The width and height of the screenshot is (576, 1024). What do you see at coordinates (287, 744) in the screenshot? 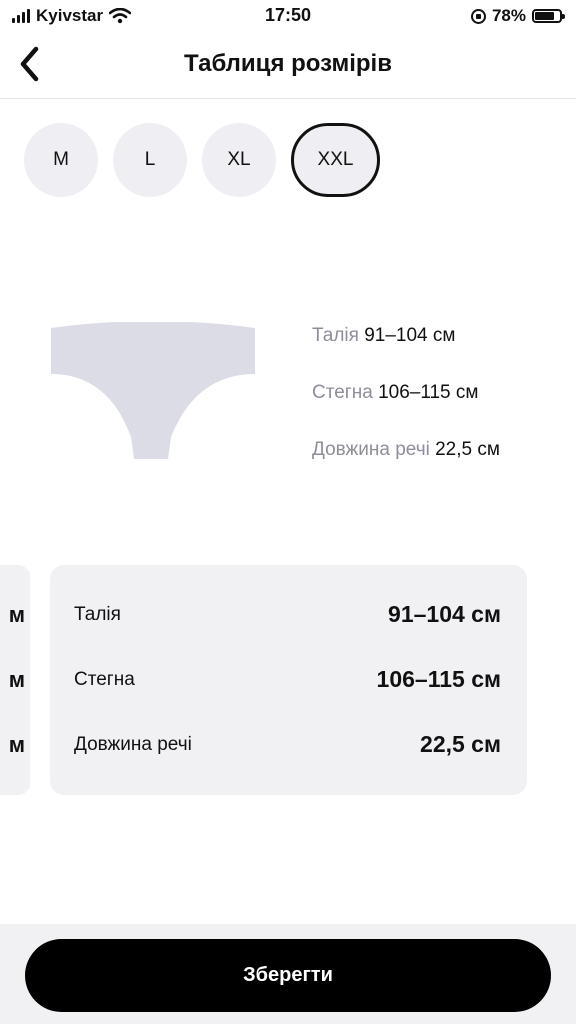
I see `card-row-length: Довжина речі 22,5 см` at bounding box center [287, 744].